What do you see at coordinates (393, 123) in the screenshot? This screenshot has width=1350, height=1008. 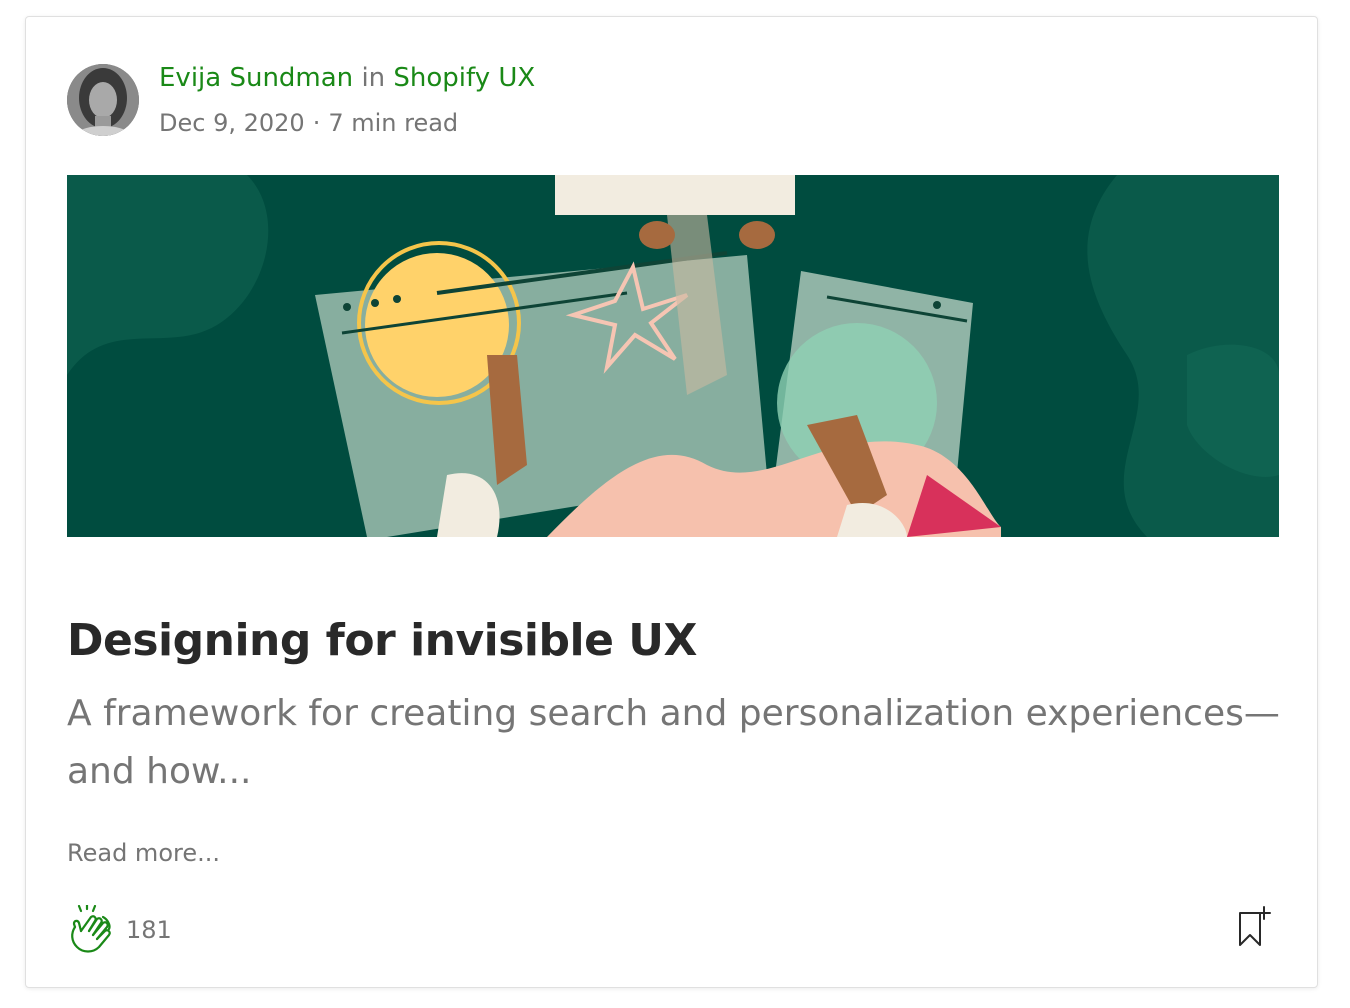 I see `read-time: 7 min read` at bounding box center [393, 123].